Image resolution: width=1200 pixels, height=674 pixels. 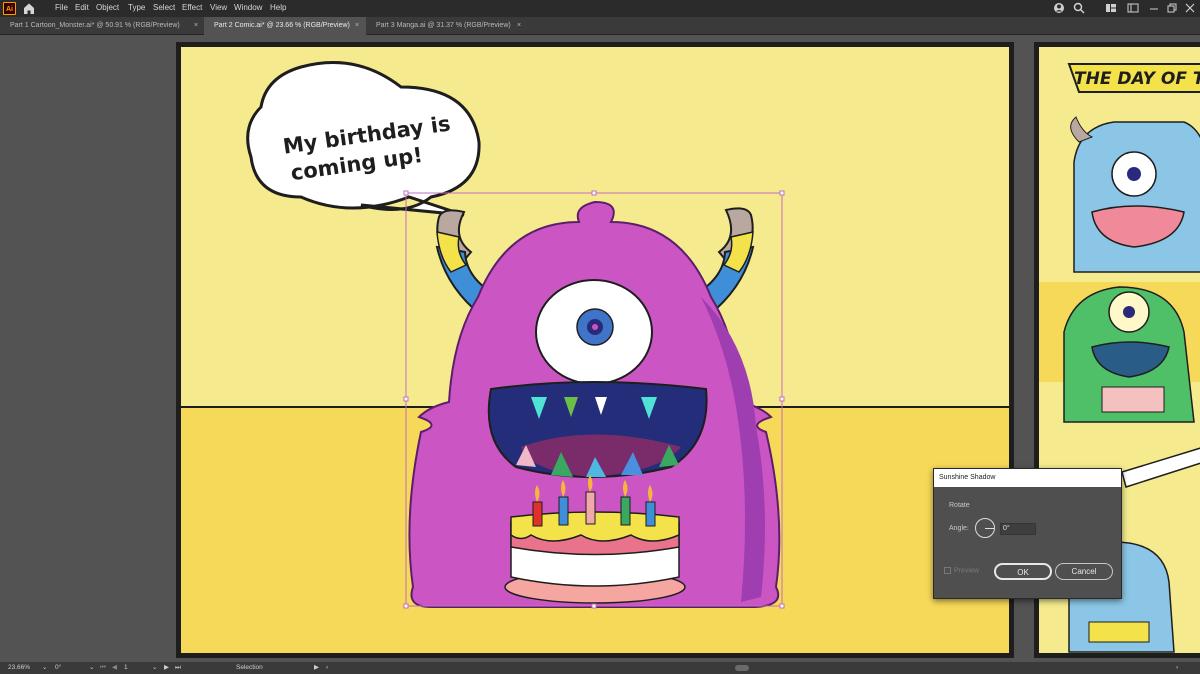 What do you see at coordinates (1135, 194) in the screenshot?
I see `blue-monster-thumbnail` at bounding box center [1135, 194].